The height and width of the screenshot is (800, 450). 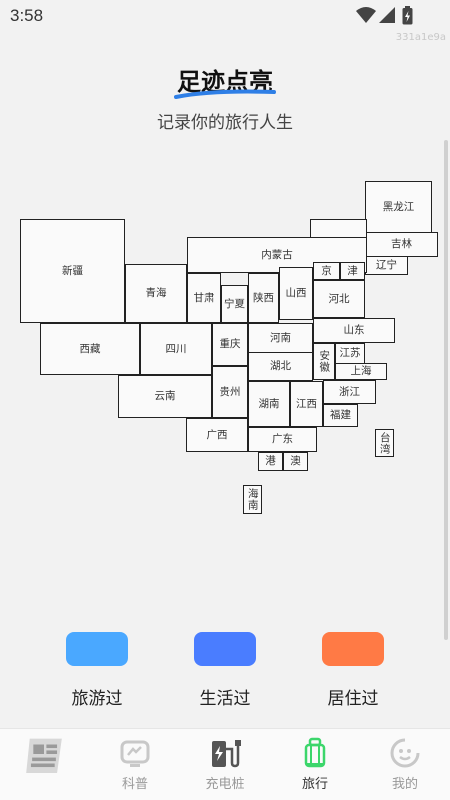 I want to click on battery-icon, so click(x=407, y=15).